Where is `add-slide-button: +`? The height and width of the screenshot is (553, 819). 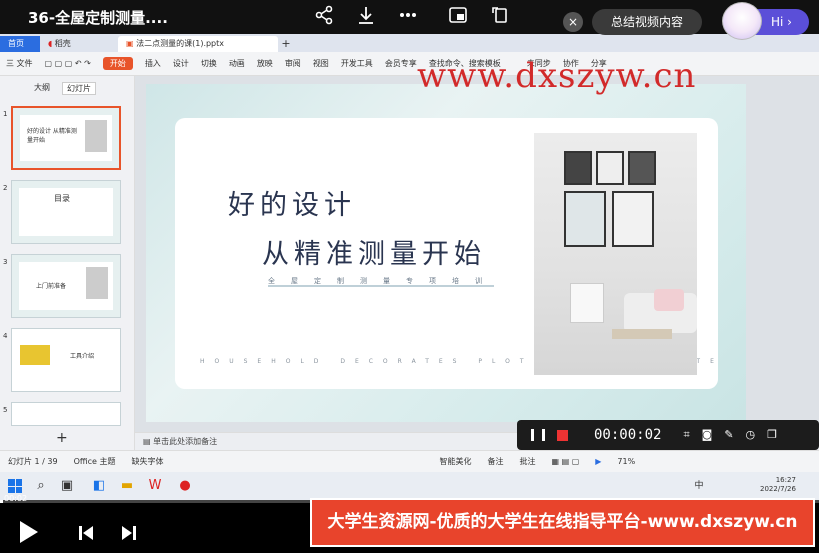 add-slide-button: + is located at coordinates (62, 438).